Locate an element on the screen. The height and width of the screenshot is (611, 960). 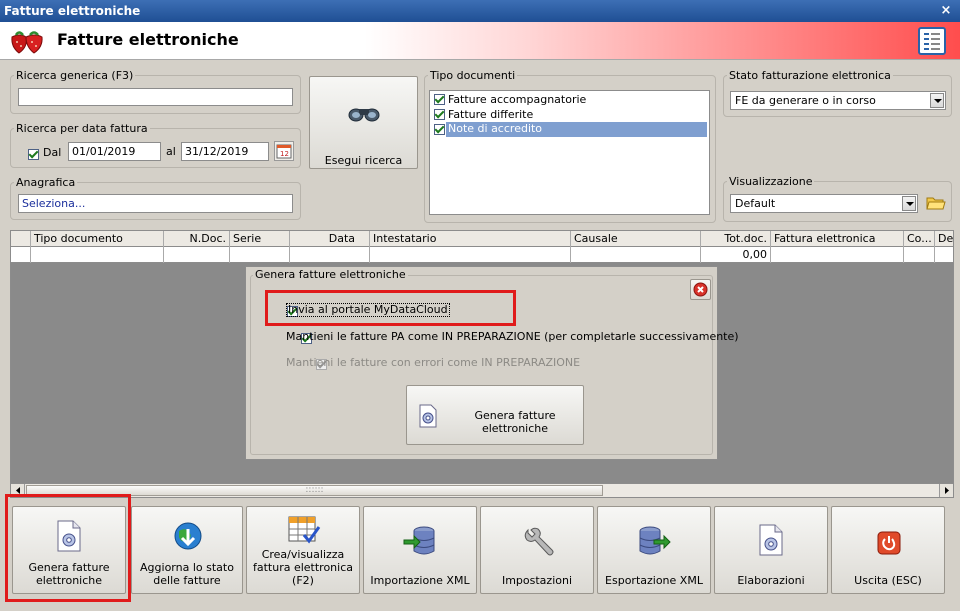
grid-total-row: 0,00 is located at coordinates (482, 255).